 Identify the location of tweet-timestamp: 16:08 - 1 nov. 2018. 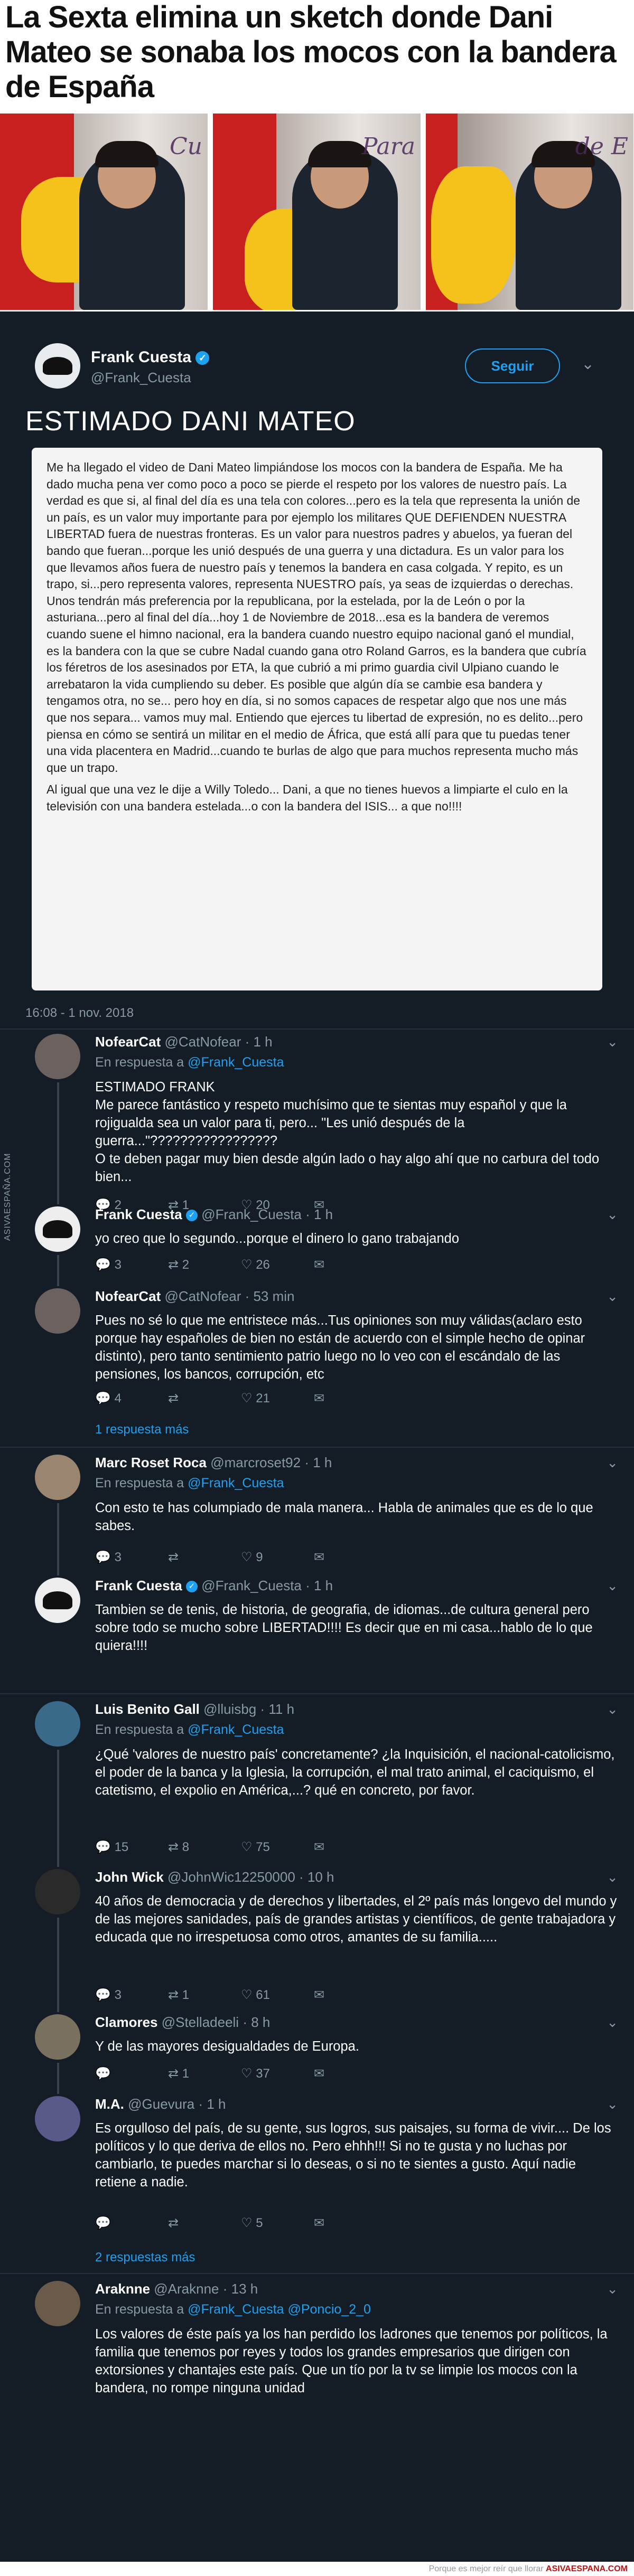
(79, 1013).